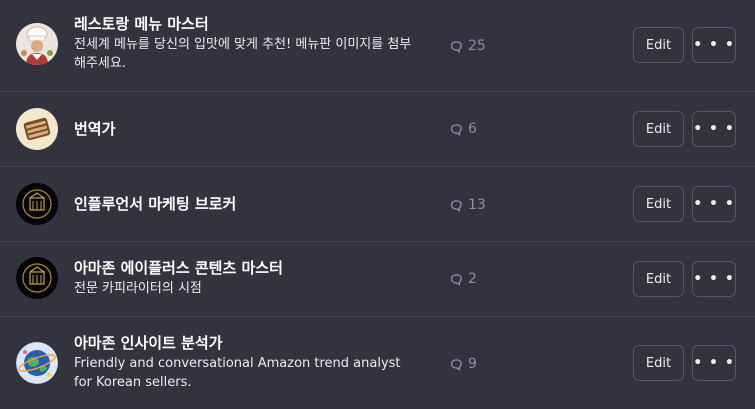  What do you see at coordinates (463, 279) in the screenshot?
I see `conversation-count: 2` at bounding box center [463, 279].